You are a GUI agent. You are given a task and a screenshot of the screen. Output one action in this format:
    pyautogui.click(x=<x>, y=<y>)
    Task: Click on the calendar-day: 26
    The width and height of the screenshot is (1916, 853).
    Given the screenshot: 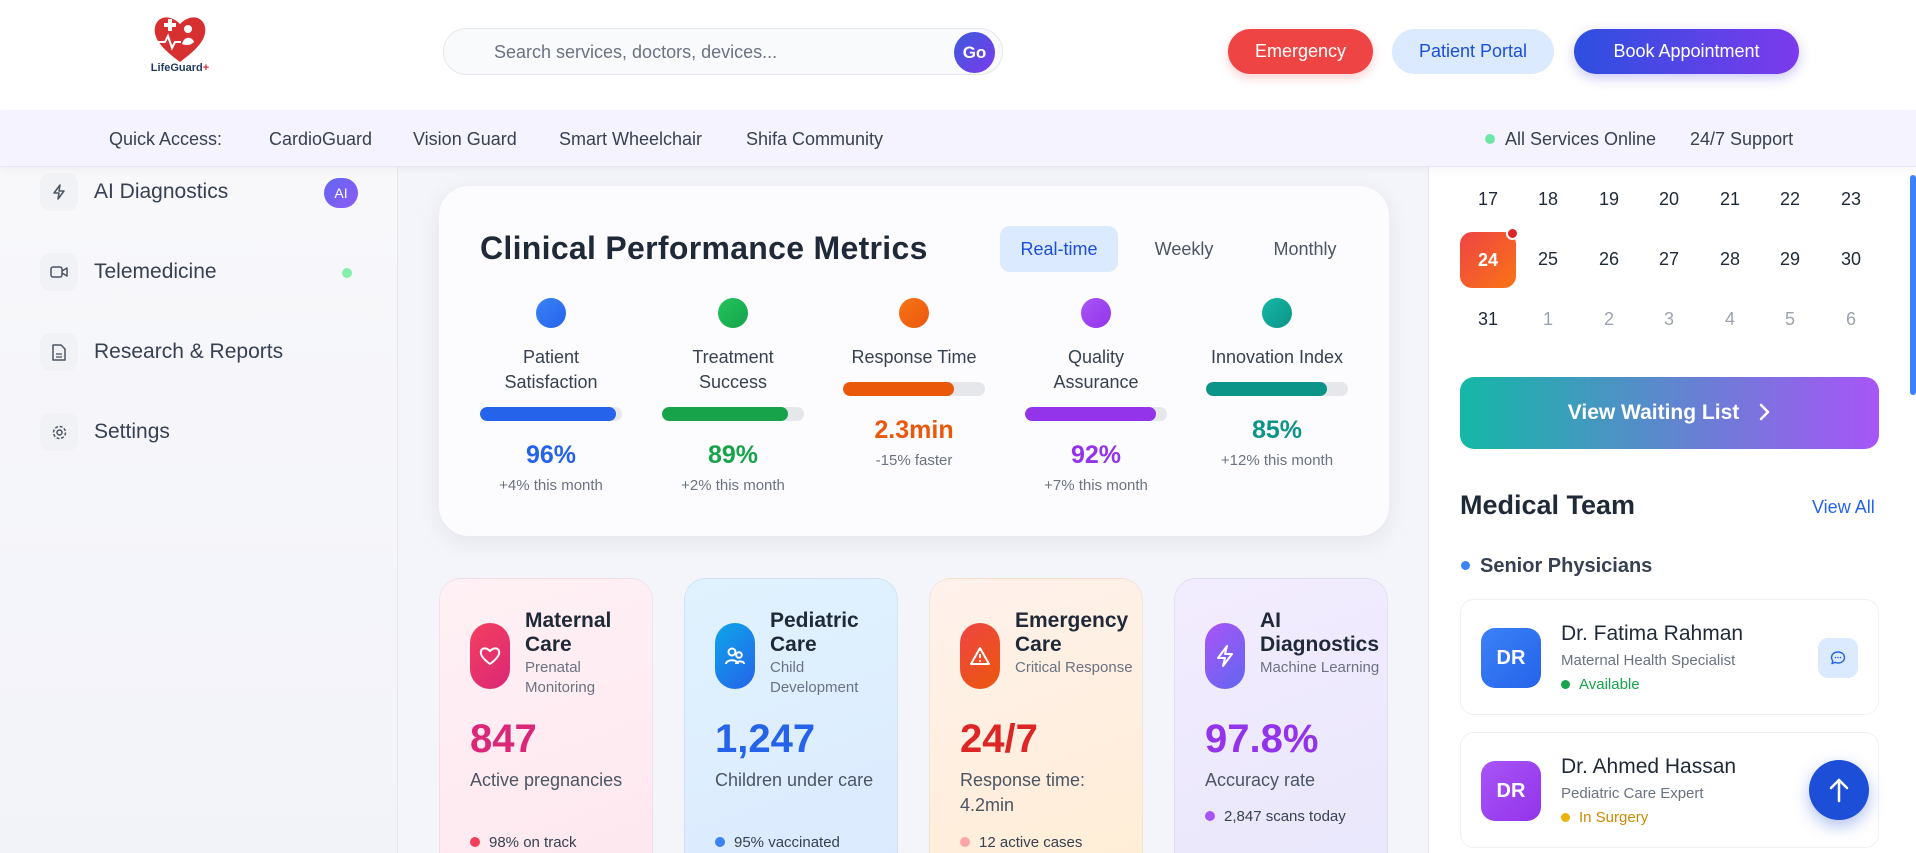 What is the action you would take?
    pyautogui.click(x=1609, y=259)
    